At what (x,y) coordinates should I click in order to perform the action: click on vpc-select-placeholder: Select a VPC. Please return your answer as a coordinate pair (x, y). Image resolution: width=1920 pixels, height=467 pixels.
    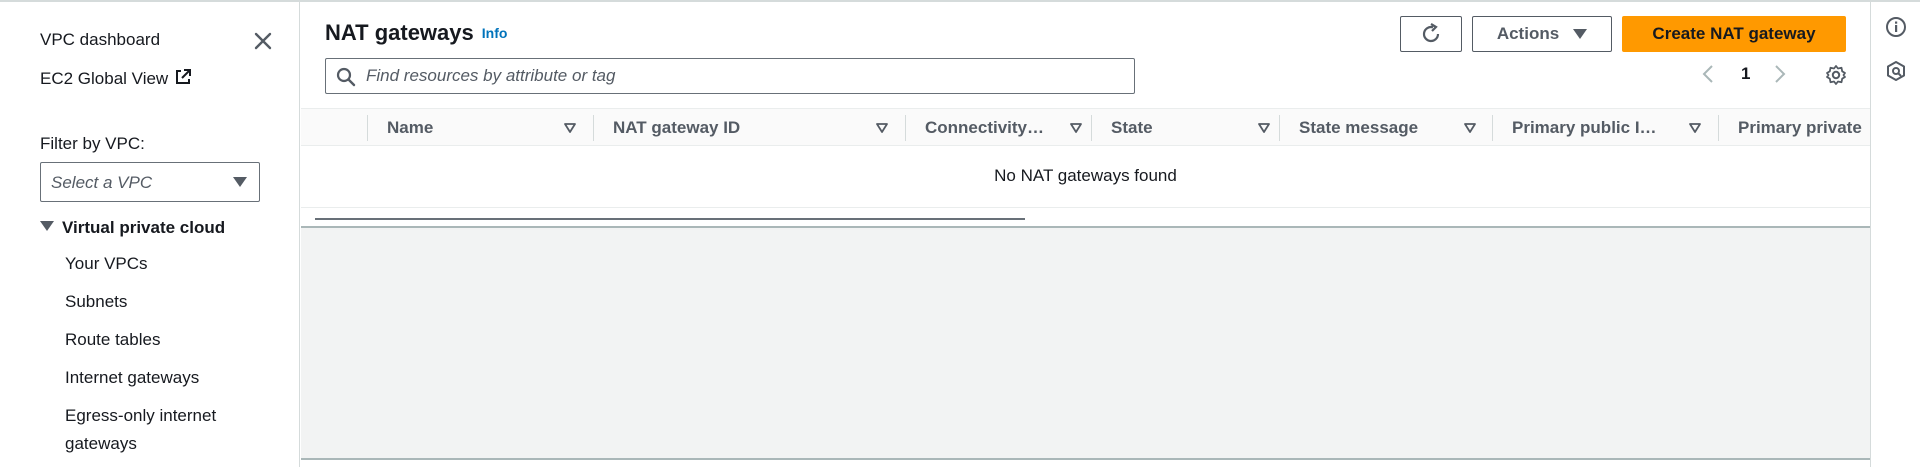
    Looking at the image, I should click on (102, 182).